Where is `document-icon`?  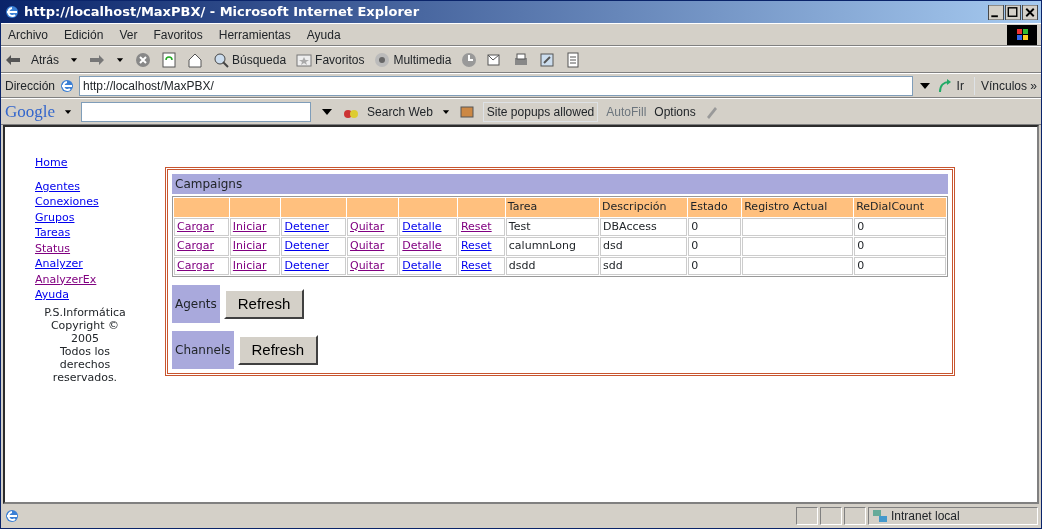 document-icon is located at coordinates (573, 59).